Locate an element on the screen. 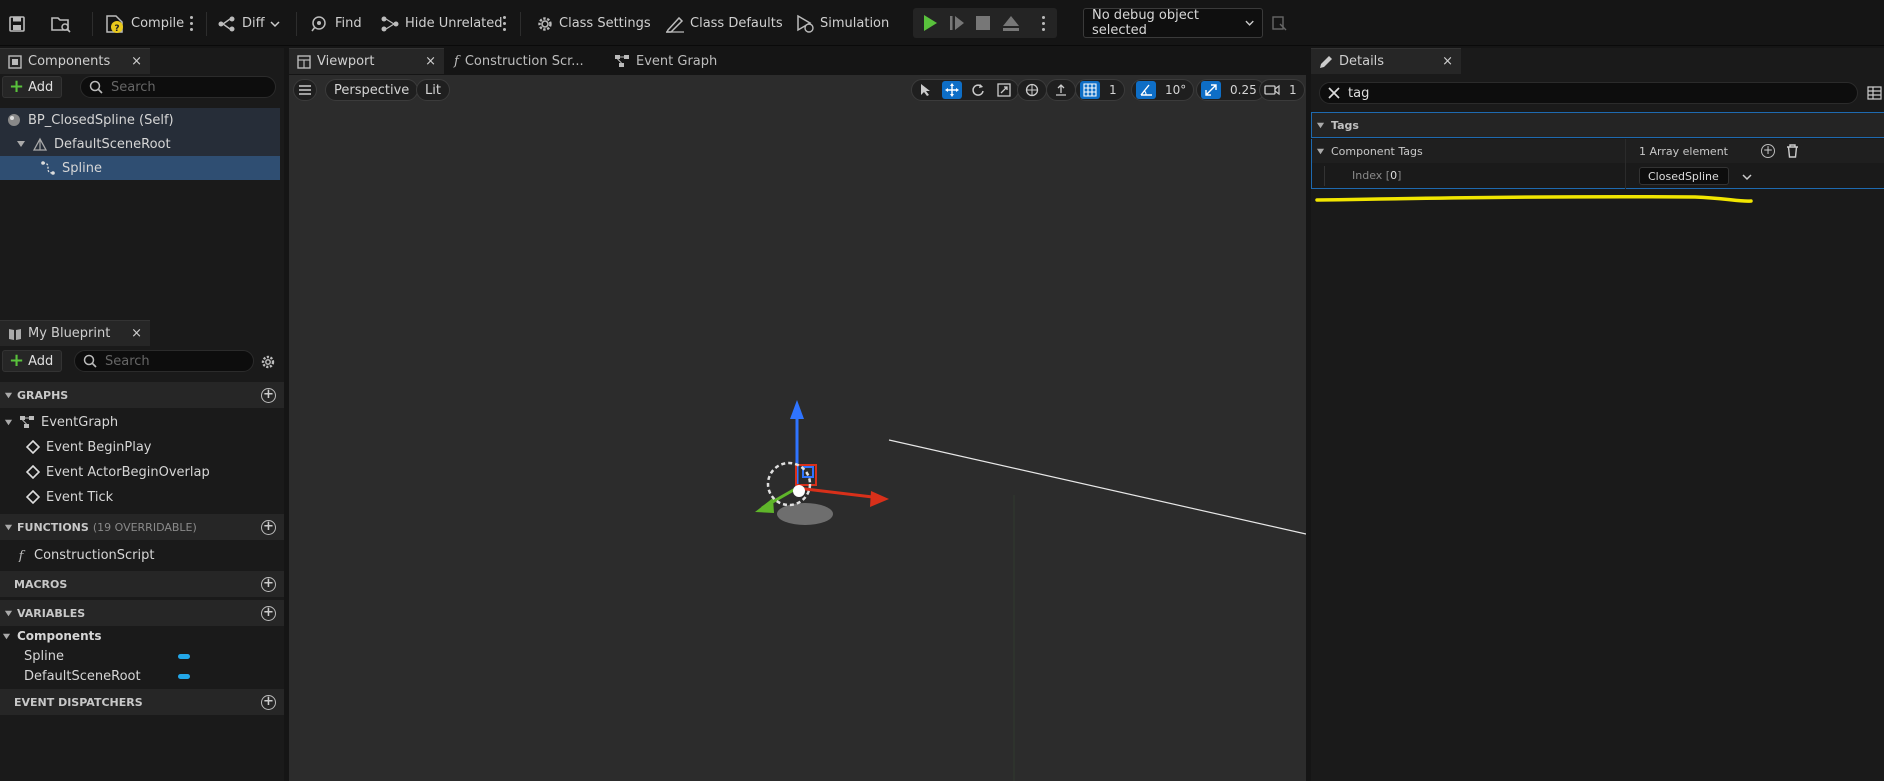 This screenshot has width=1884, height=781. component-tags-row: Component Tags 1 Array element + is located at coordinates (1597, 151).